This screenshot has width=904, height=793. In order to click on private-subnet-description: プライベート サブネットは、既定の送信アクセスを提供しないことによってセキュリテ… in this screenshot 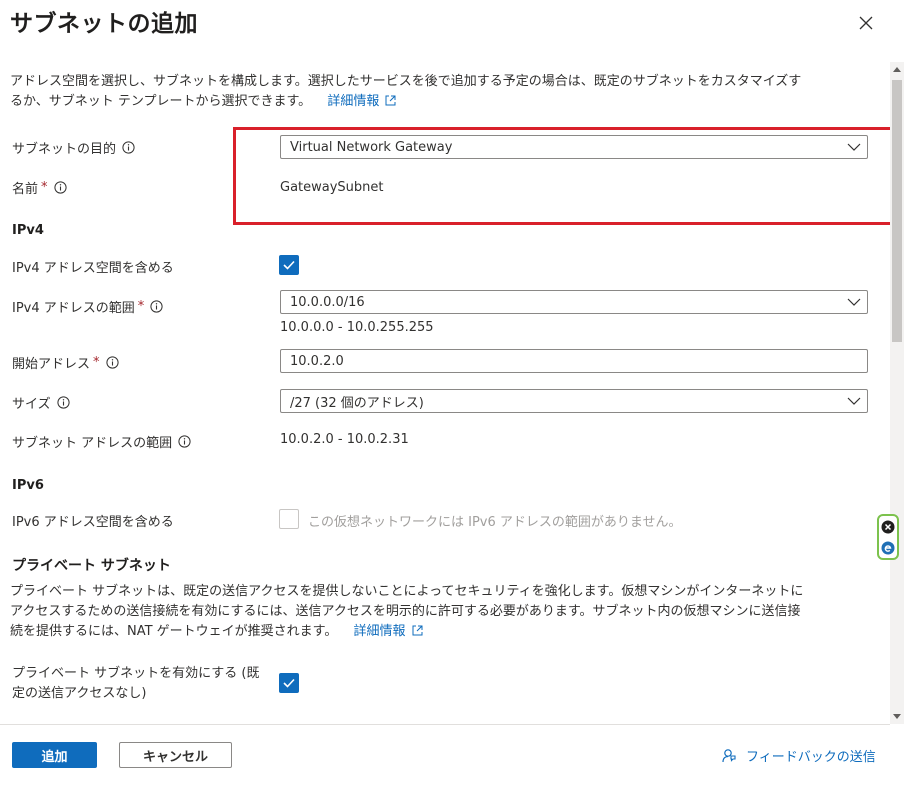, I will do `click(407, 611)`.